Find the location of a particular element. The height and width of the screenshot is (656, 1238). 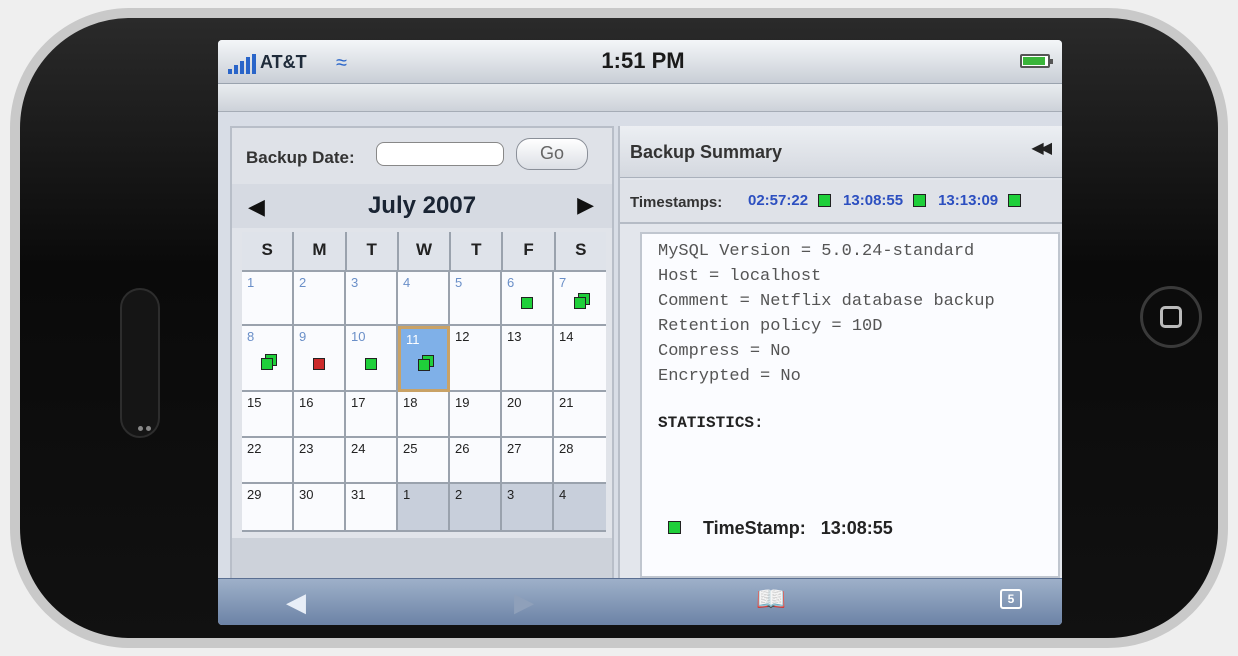

calendar-day: 16 is located at coordinates (320, 415).